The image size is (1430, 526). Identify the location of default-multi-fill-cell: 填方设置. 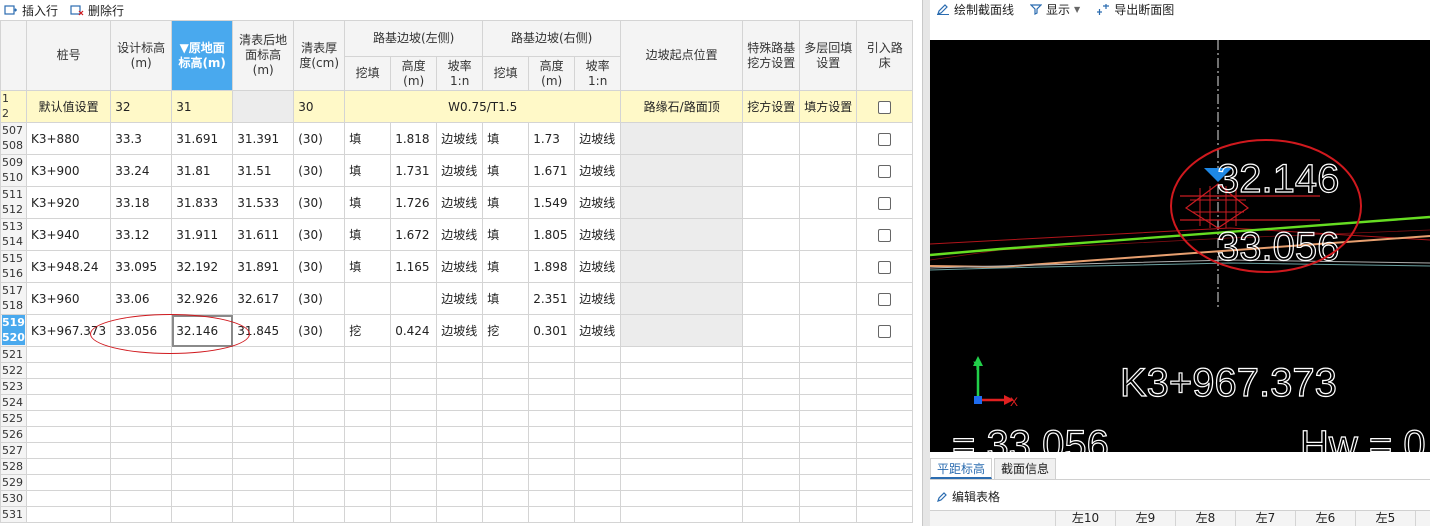
(828, 106).